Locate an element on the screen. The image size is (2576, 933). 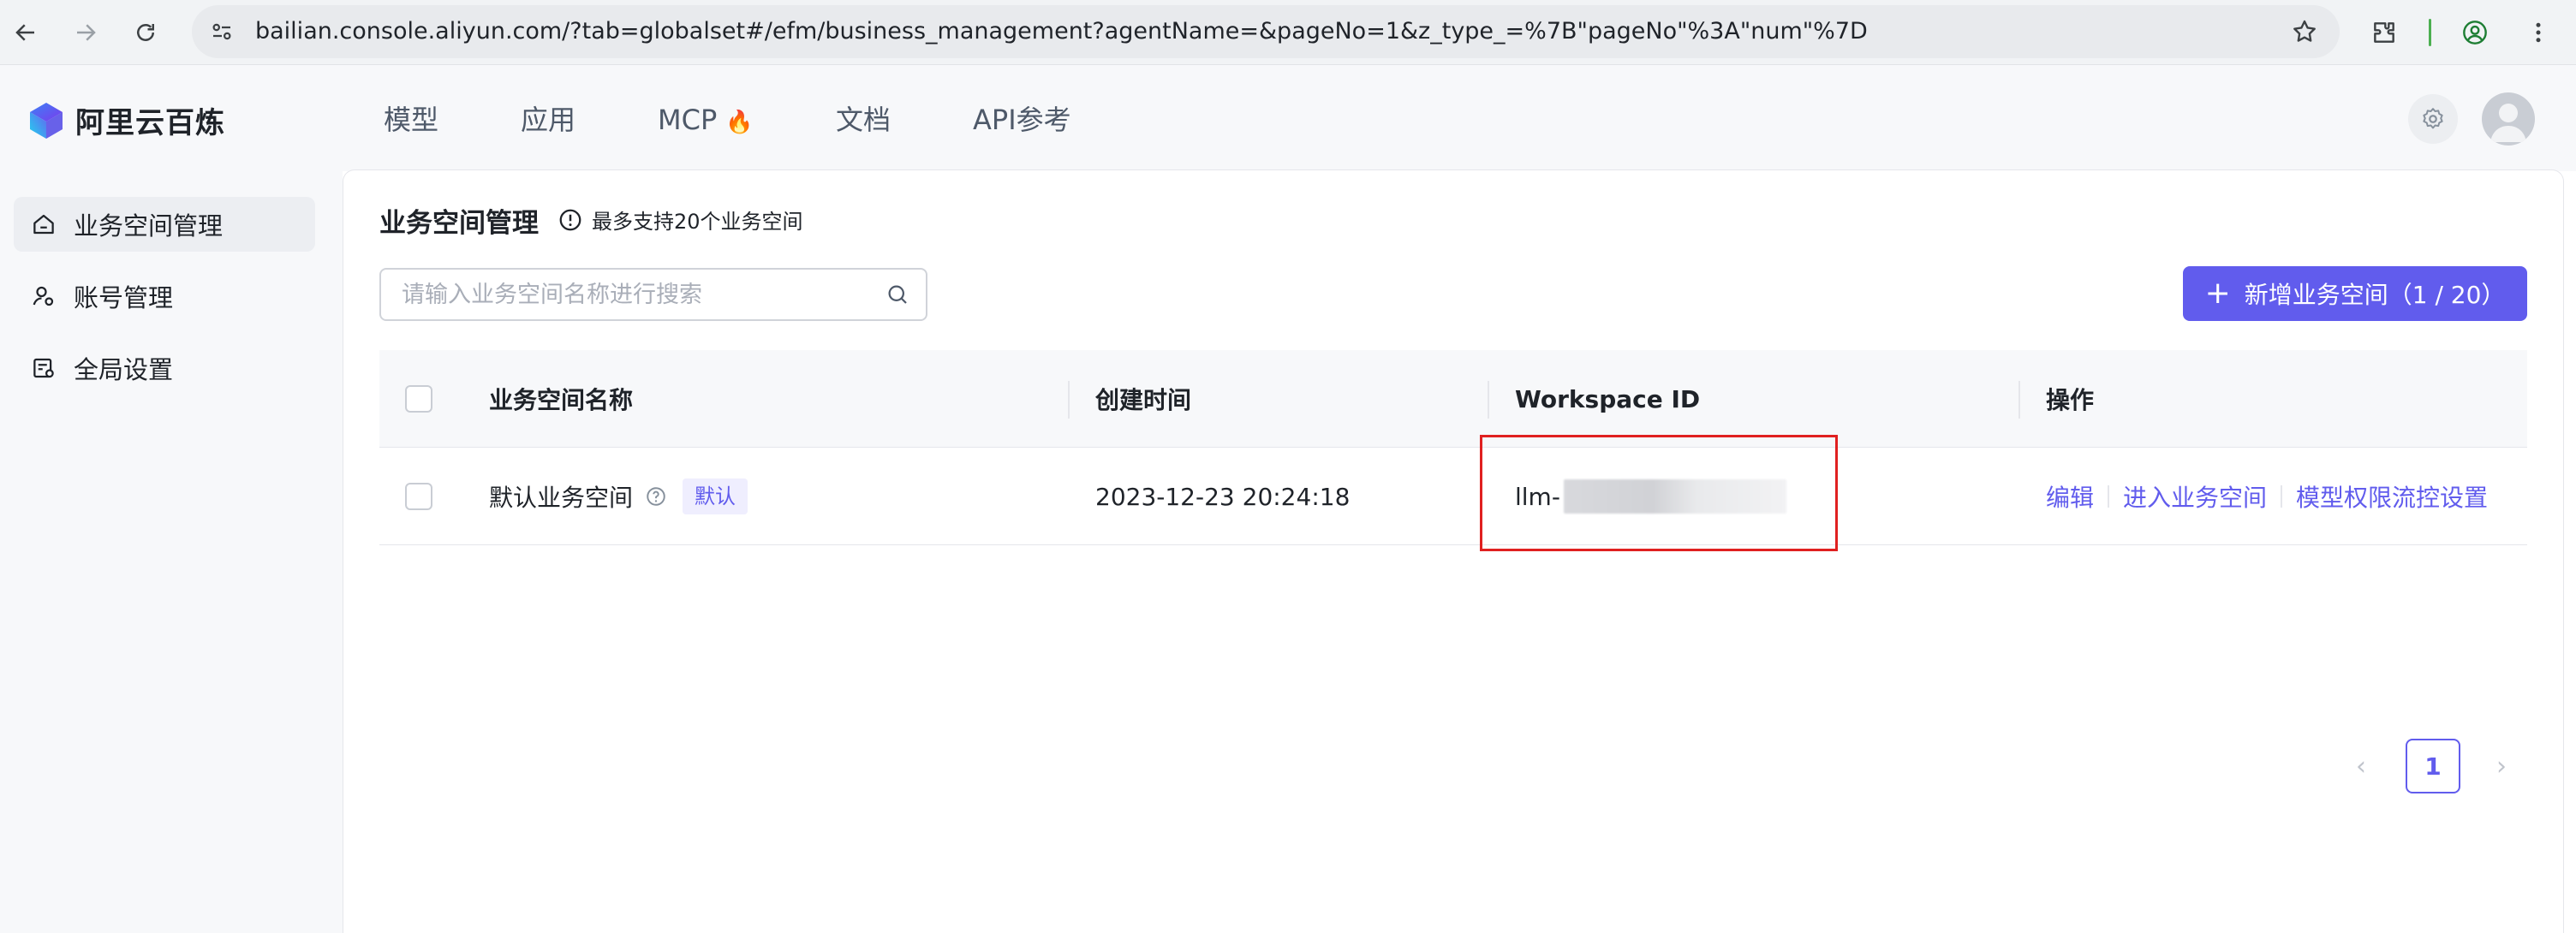
nav-item-docs: 文档 is located at coordinates (863, 120).